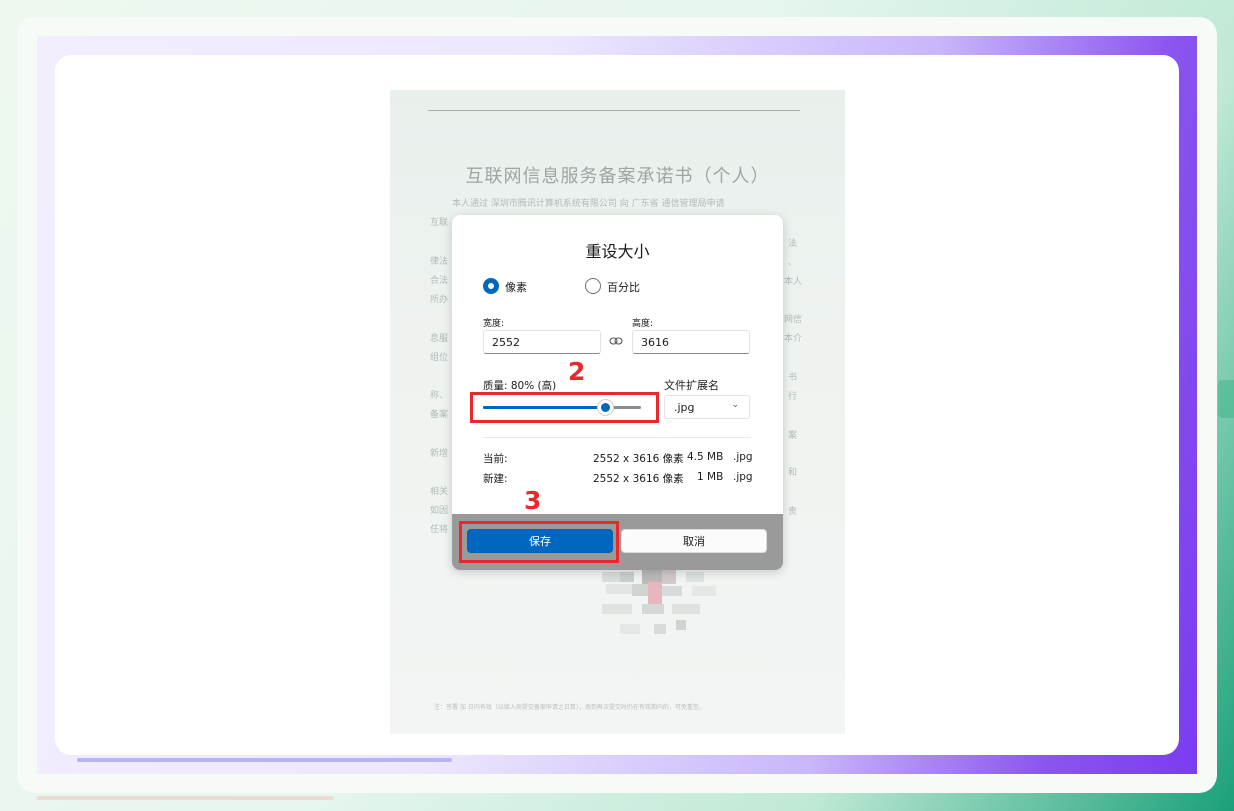 Image resolution: width=1234 pixels, height=811 pixels. Describe the element at coordinates (793, 339) in the screenshot. I see `document-text-fragment: 本介` at that location.